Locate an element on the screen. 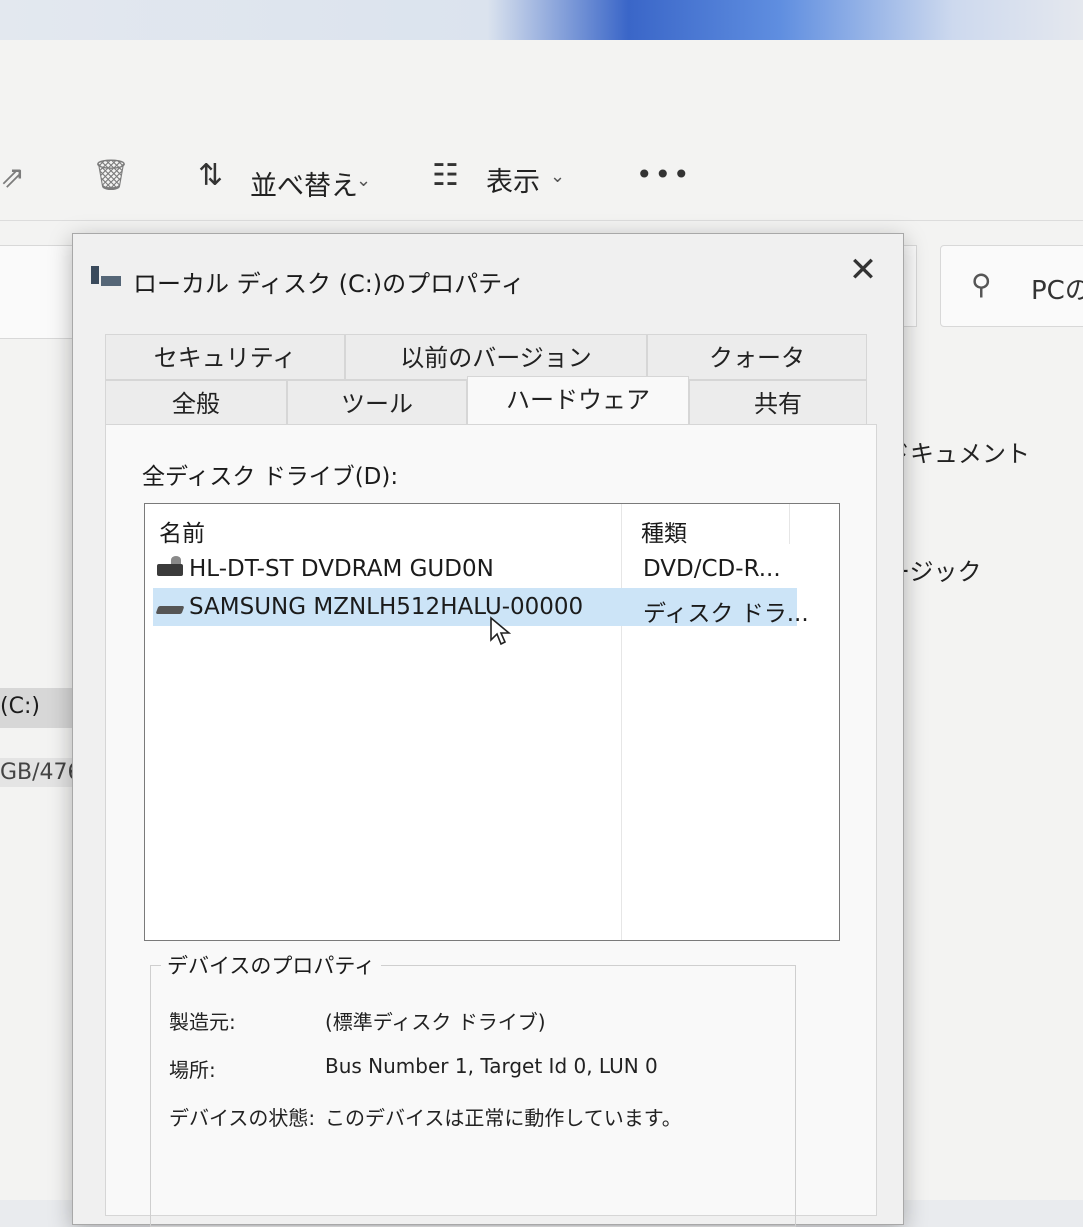 The image size is (1083, 1227). dialog-title: ローカル ディスク (C:)のプロパティ is located at coordinates (329, 284).